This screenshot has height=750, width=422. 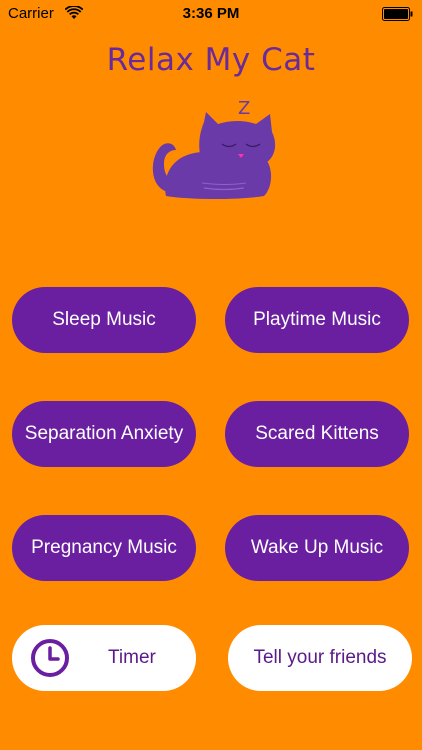 What do you see at coordinates (211, 60) in the screenshot?
I see `app-title: Relax My Cat` at bounding box center [211, 60].